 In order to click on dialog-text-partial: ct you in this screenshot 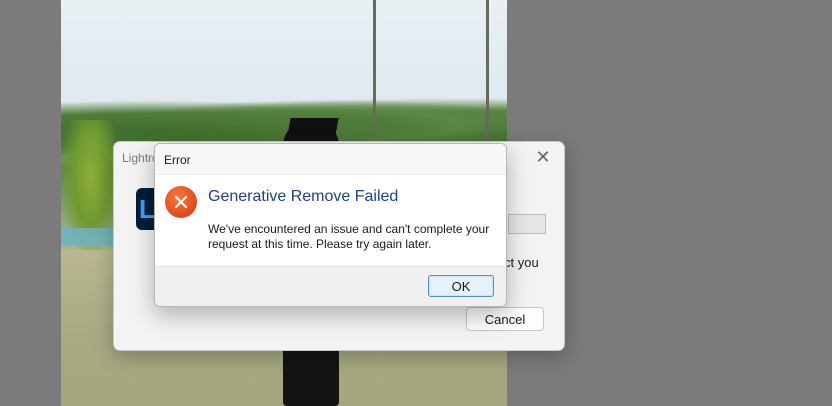, I will do `click(521, 262)`.